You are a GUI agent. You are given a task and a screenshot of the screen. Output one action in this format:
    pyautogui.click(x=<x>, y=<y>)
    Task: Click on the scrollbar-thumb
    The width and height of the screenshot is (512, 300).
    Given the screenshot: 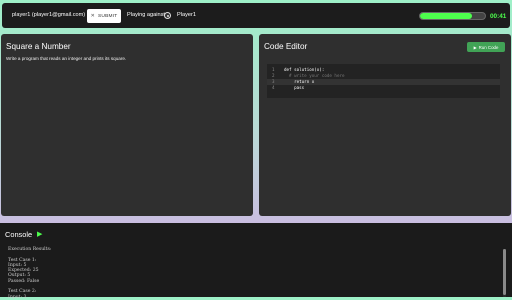 What is the action you would take?
    pyautogui.click(x=504, y=272)
    